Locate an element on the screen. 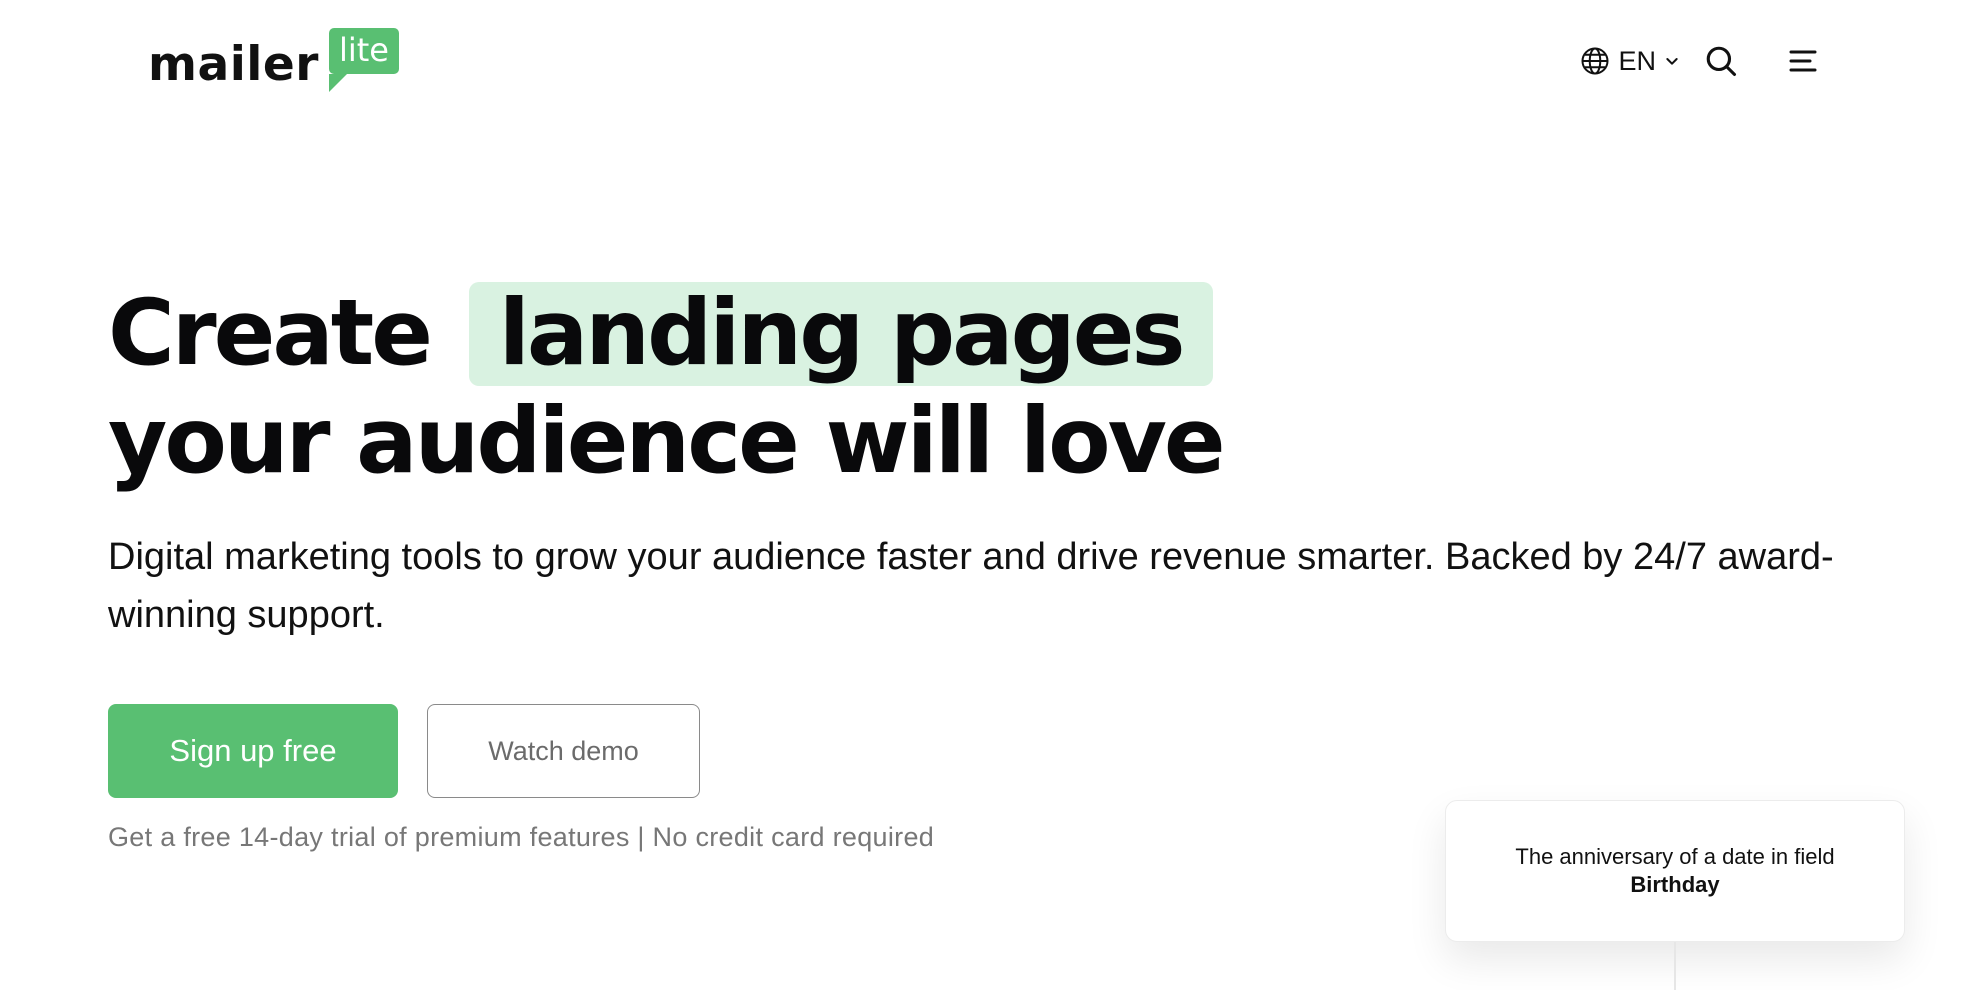 The height and width of the screenshot is (990, 1966). logo-wordmark: mailer is located at coordinates (233, 64).